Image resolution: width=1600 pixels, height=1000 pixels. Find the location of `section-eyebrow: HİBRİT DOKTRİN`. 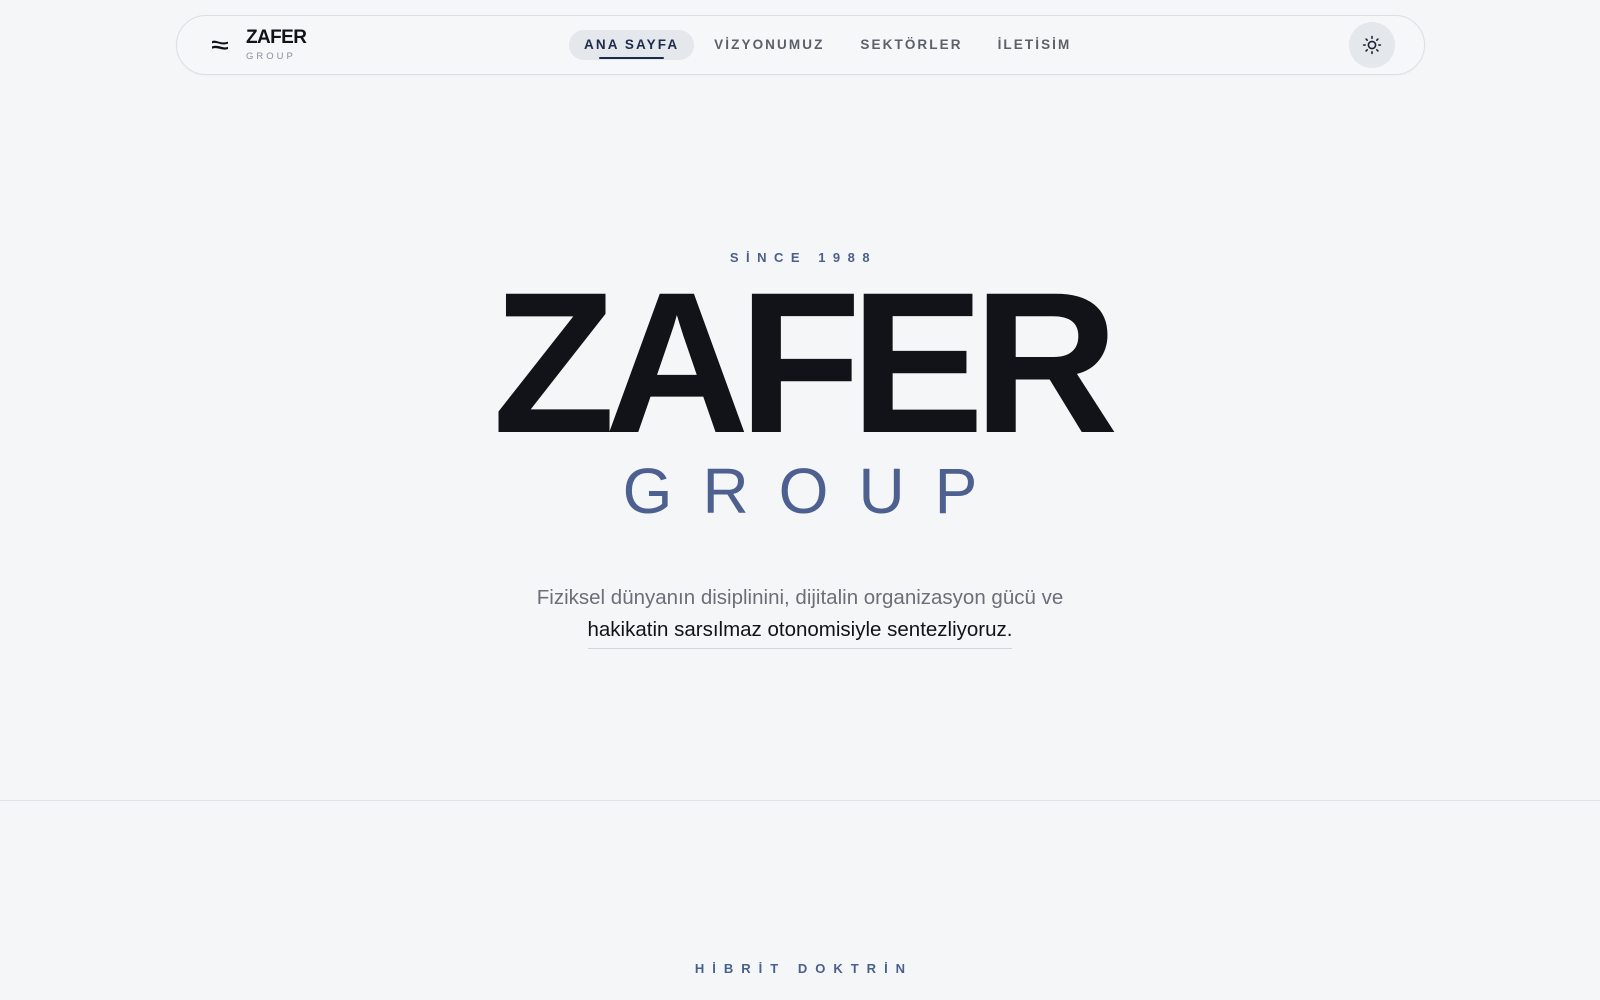

section-eyebrow: HİBRİT DOKTRİN is located at coordinates (804, 968).